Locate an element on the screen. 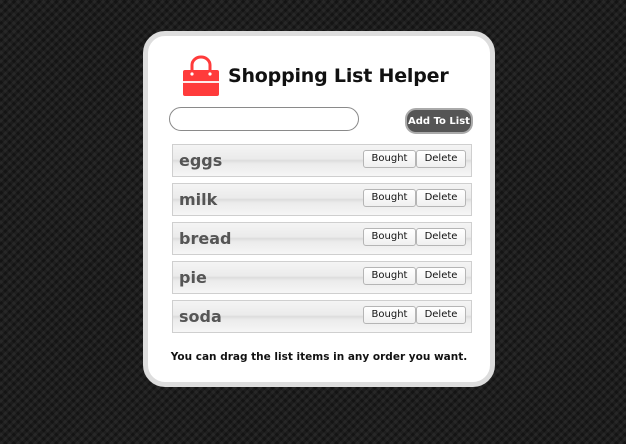 The width and height of the screenshot is (626, 444). list-item: soda Bought Delete is located at coordinates (322, 316).